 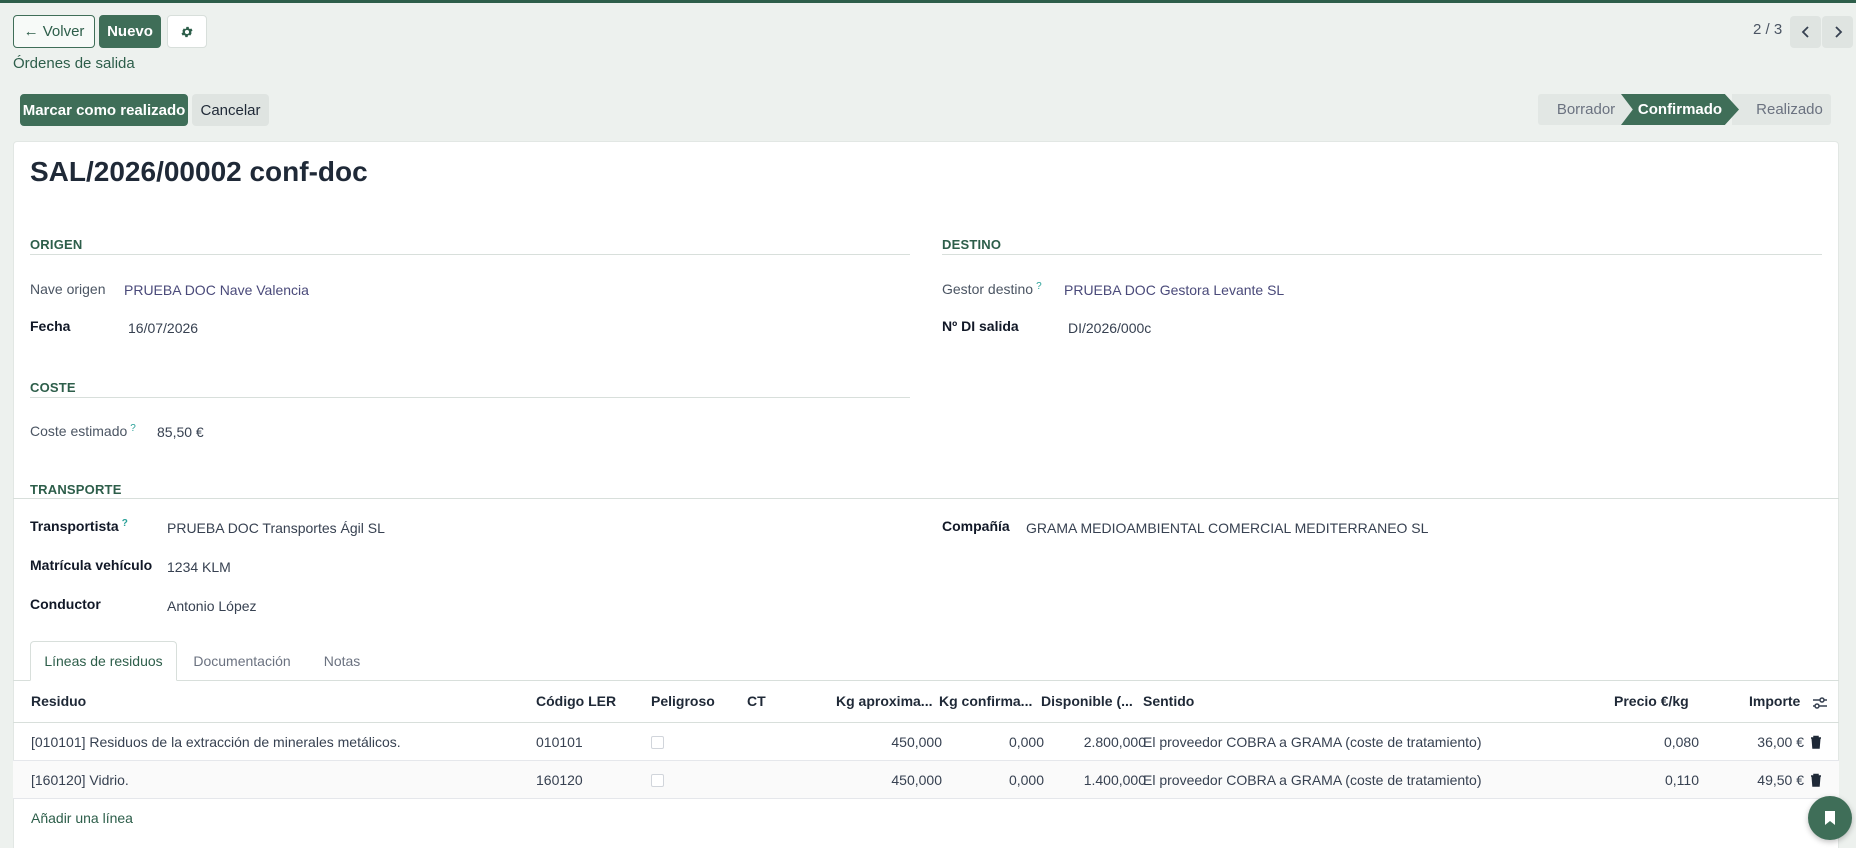 I want to click on transportista-label-text: Transportista, so click(x=74, y=526).